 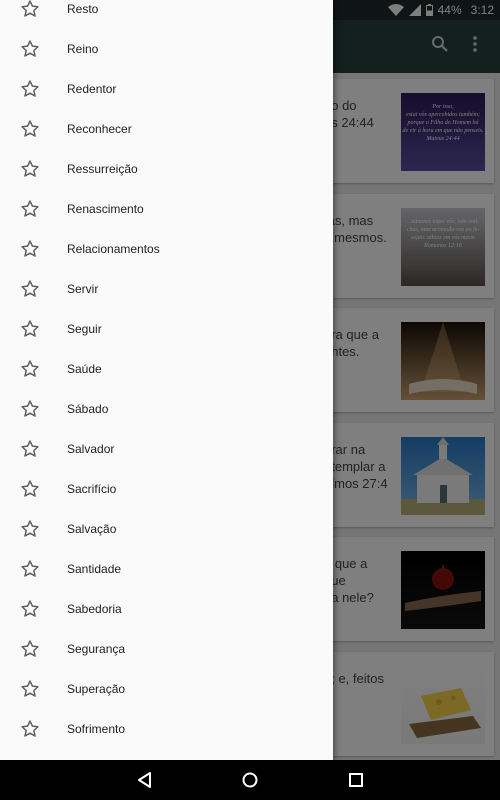 I want to click on drawer-item-label: Ressurreição, so click(x=102, y=169).